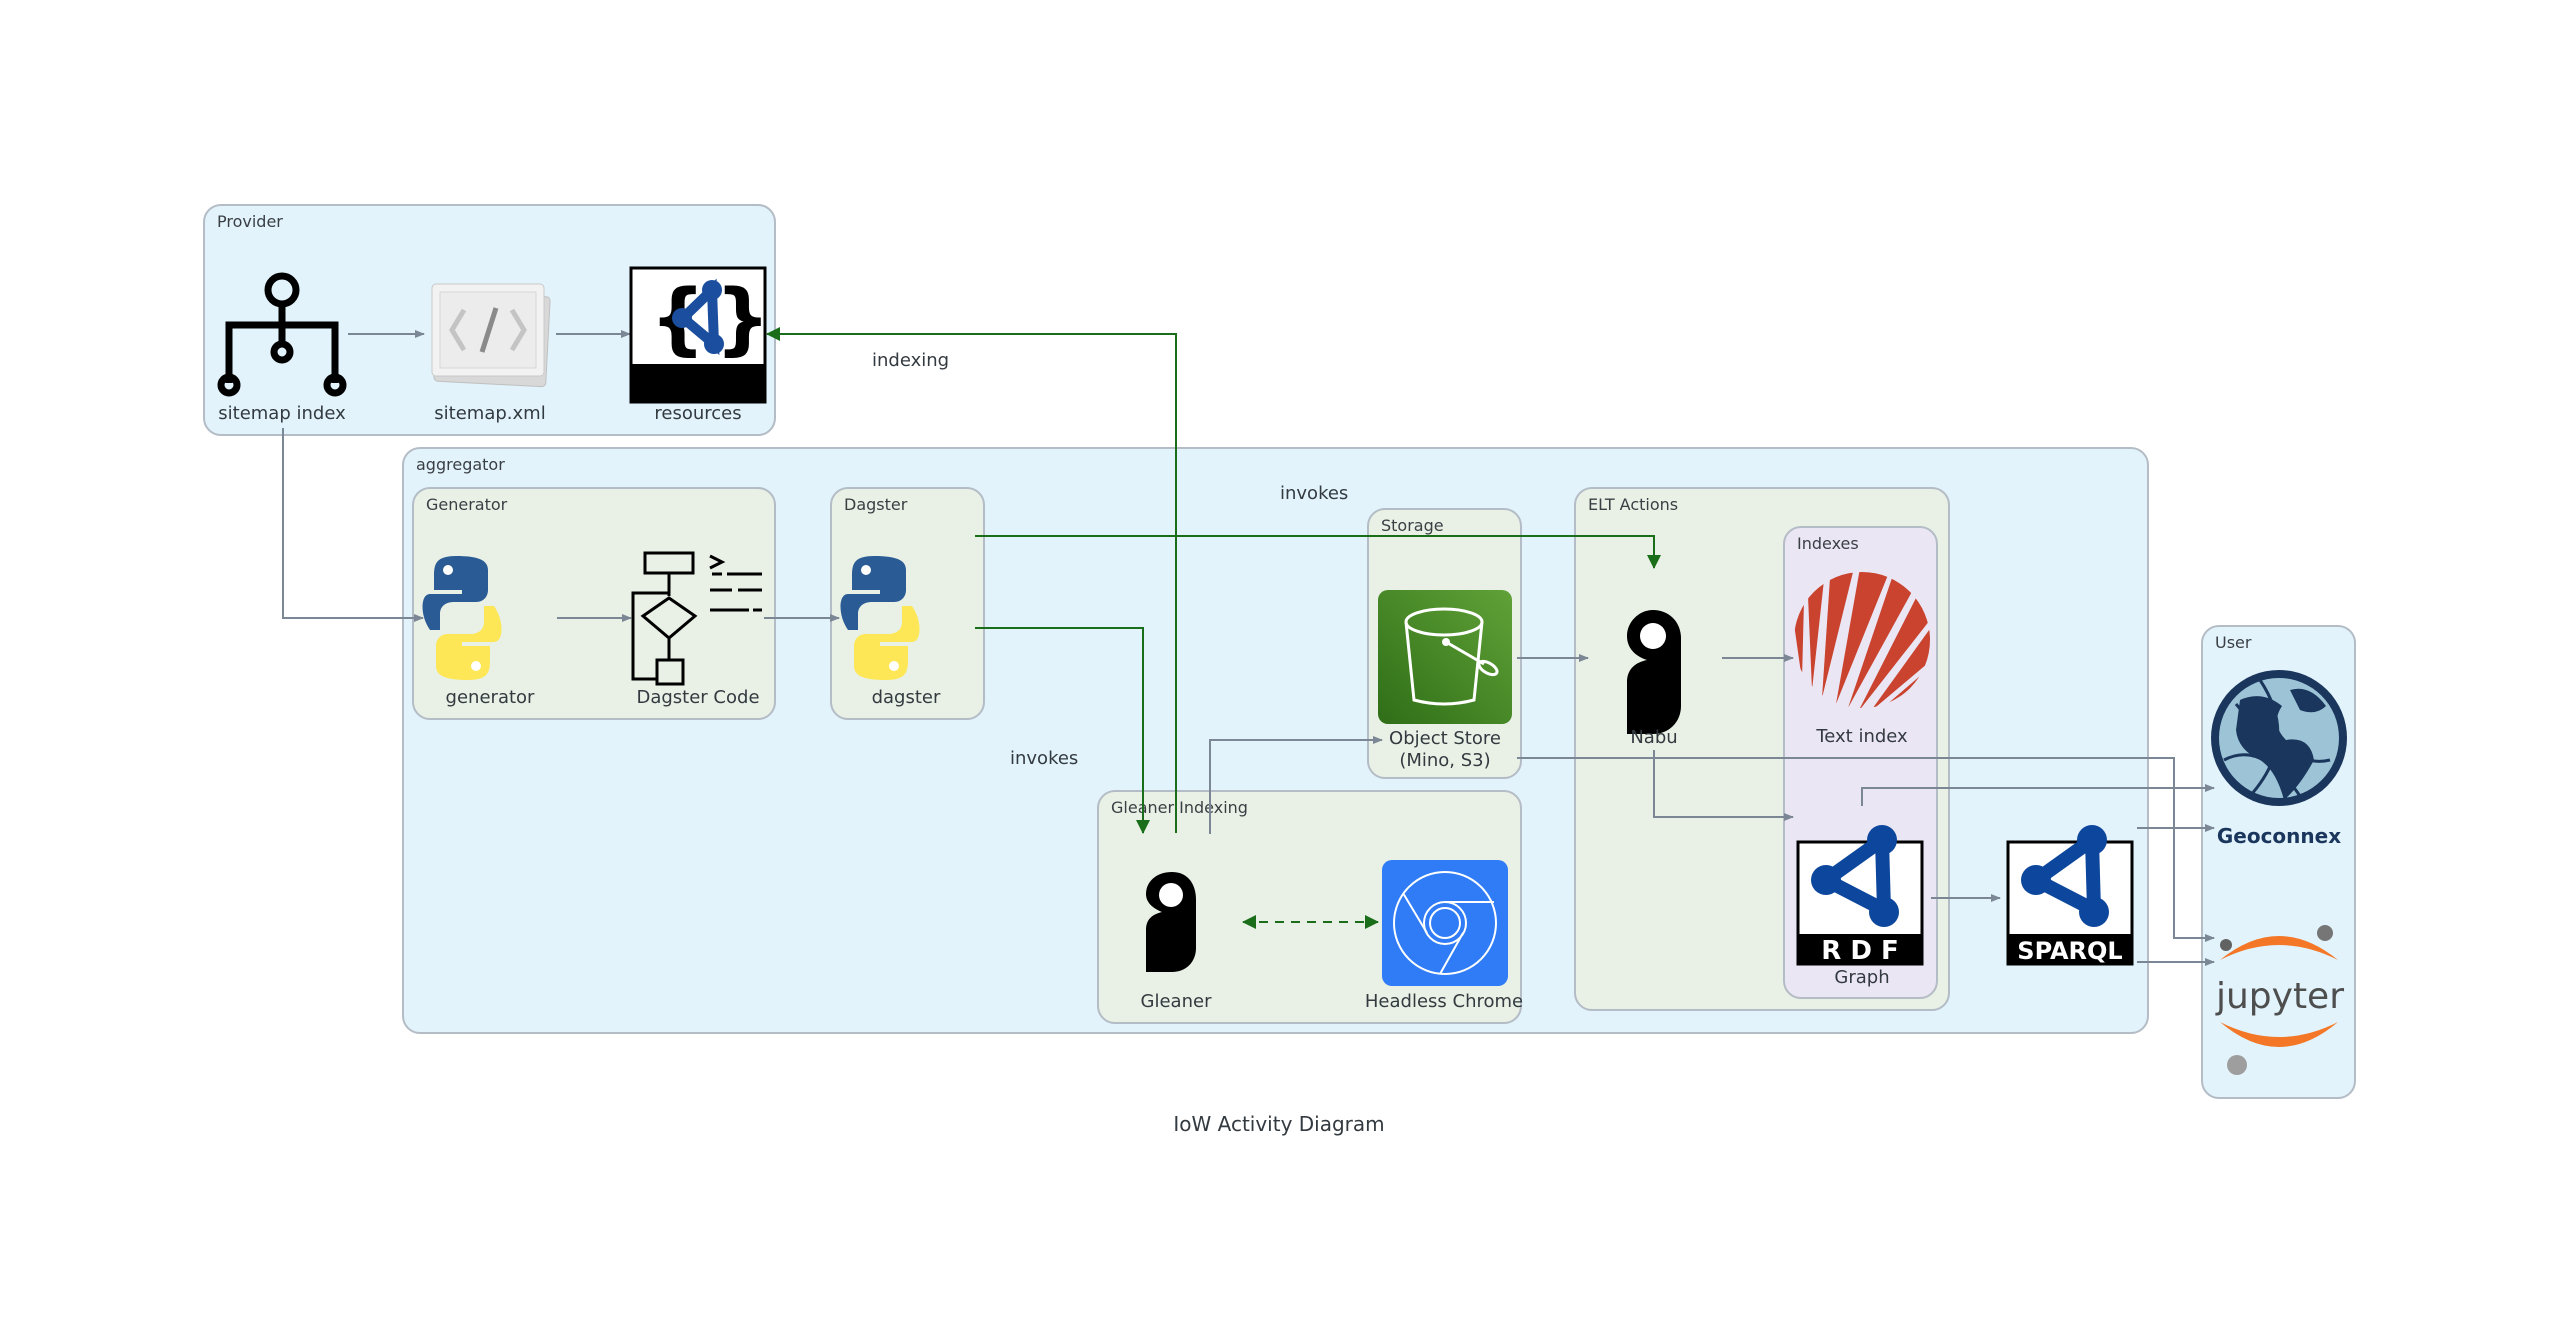 Image resolution: width=2553 pixels, height=1333 pixels. I want to click on edge-dagster-nabu-invokes, so click(1318, 552).